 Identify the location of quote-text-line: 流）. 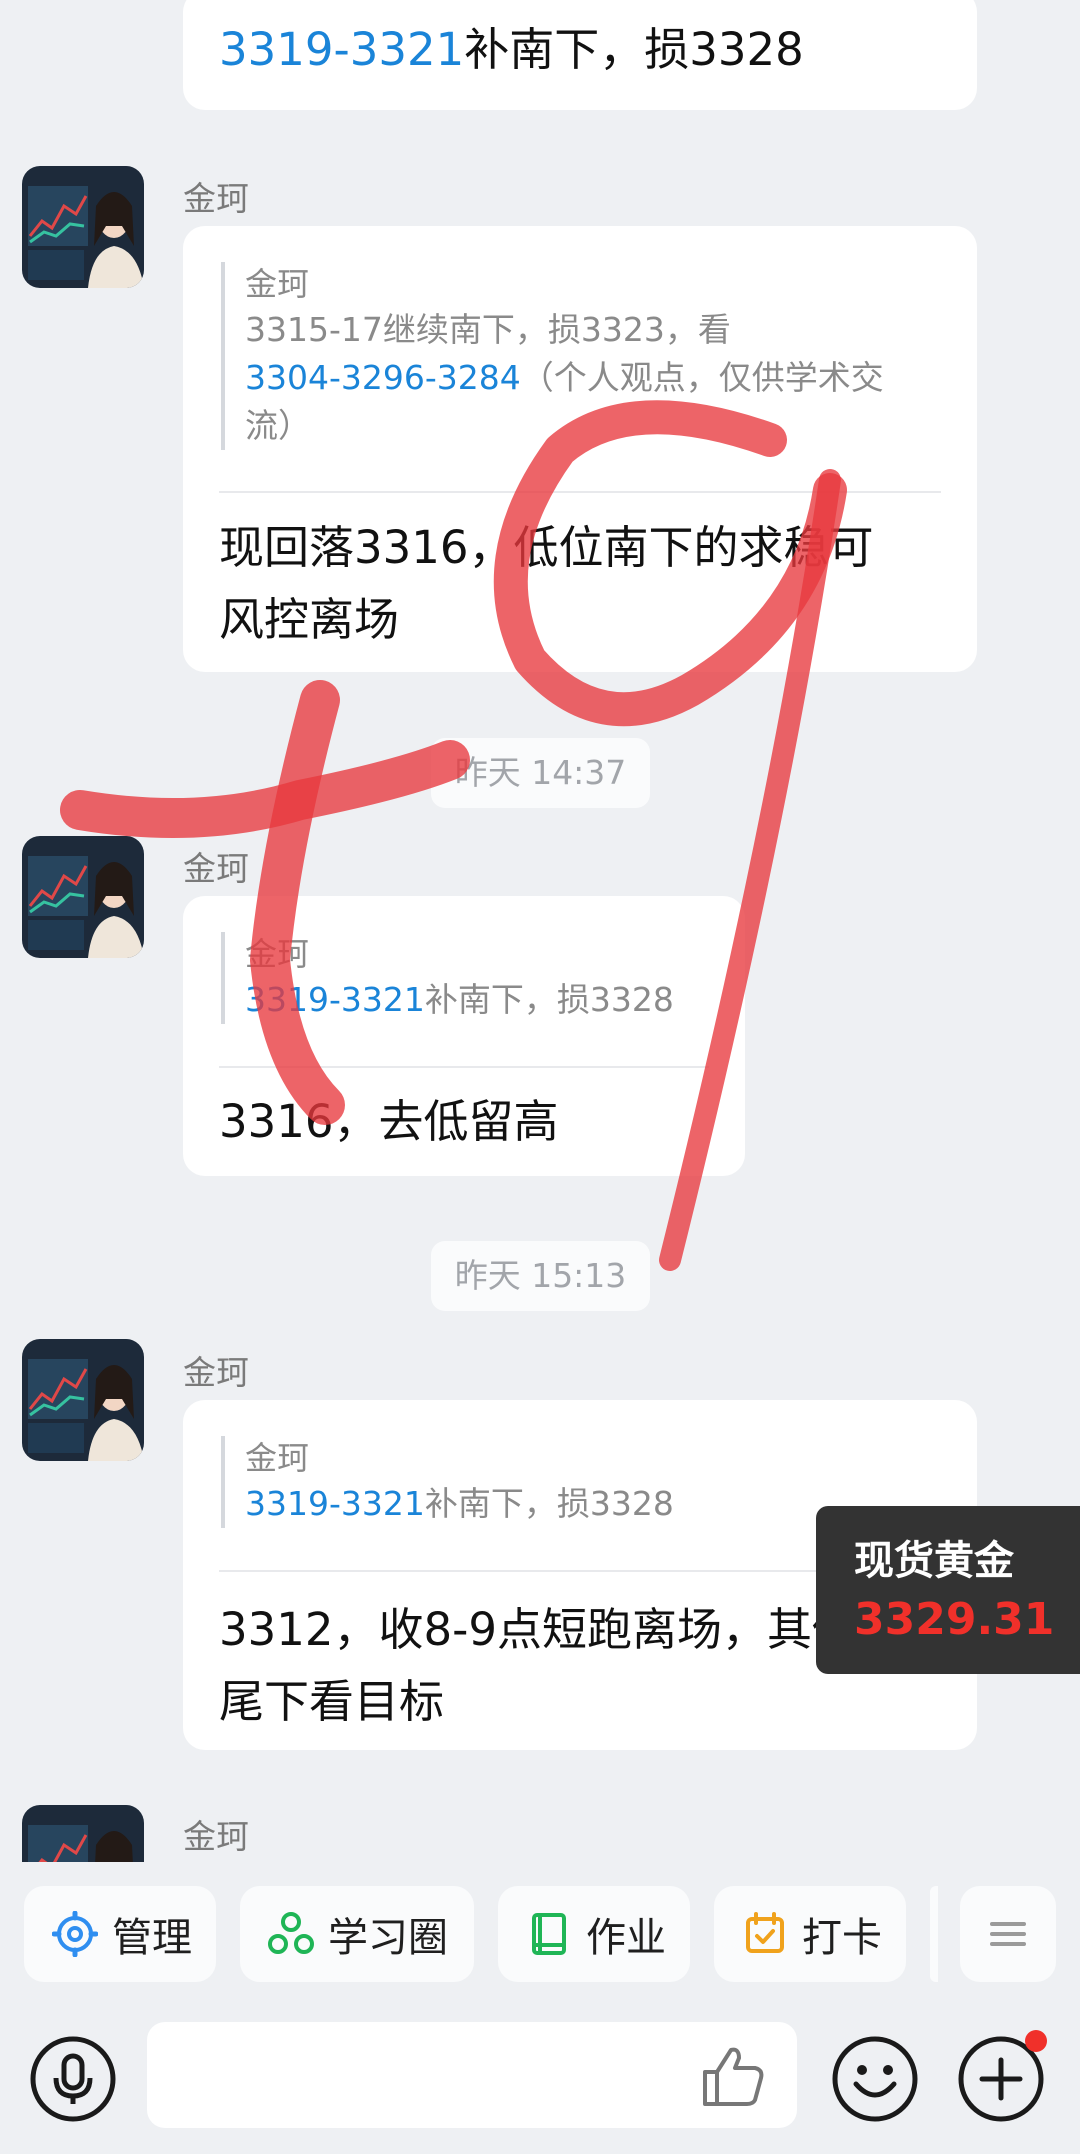
(278, 425).